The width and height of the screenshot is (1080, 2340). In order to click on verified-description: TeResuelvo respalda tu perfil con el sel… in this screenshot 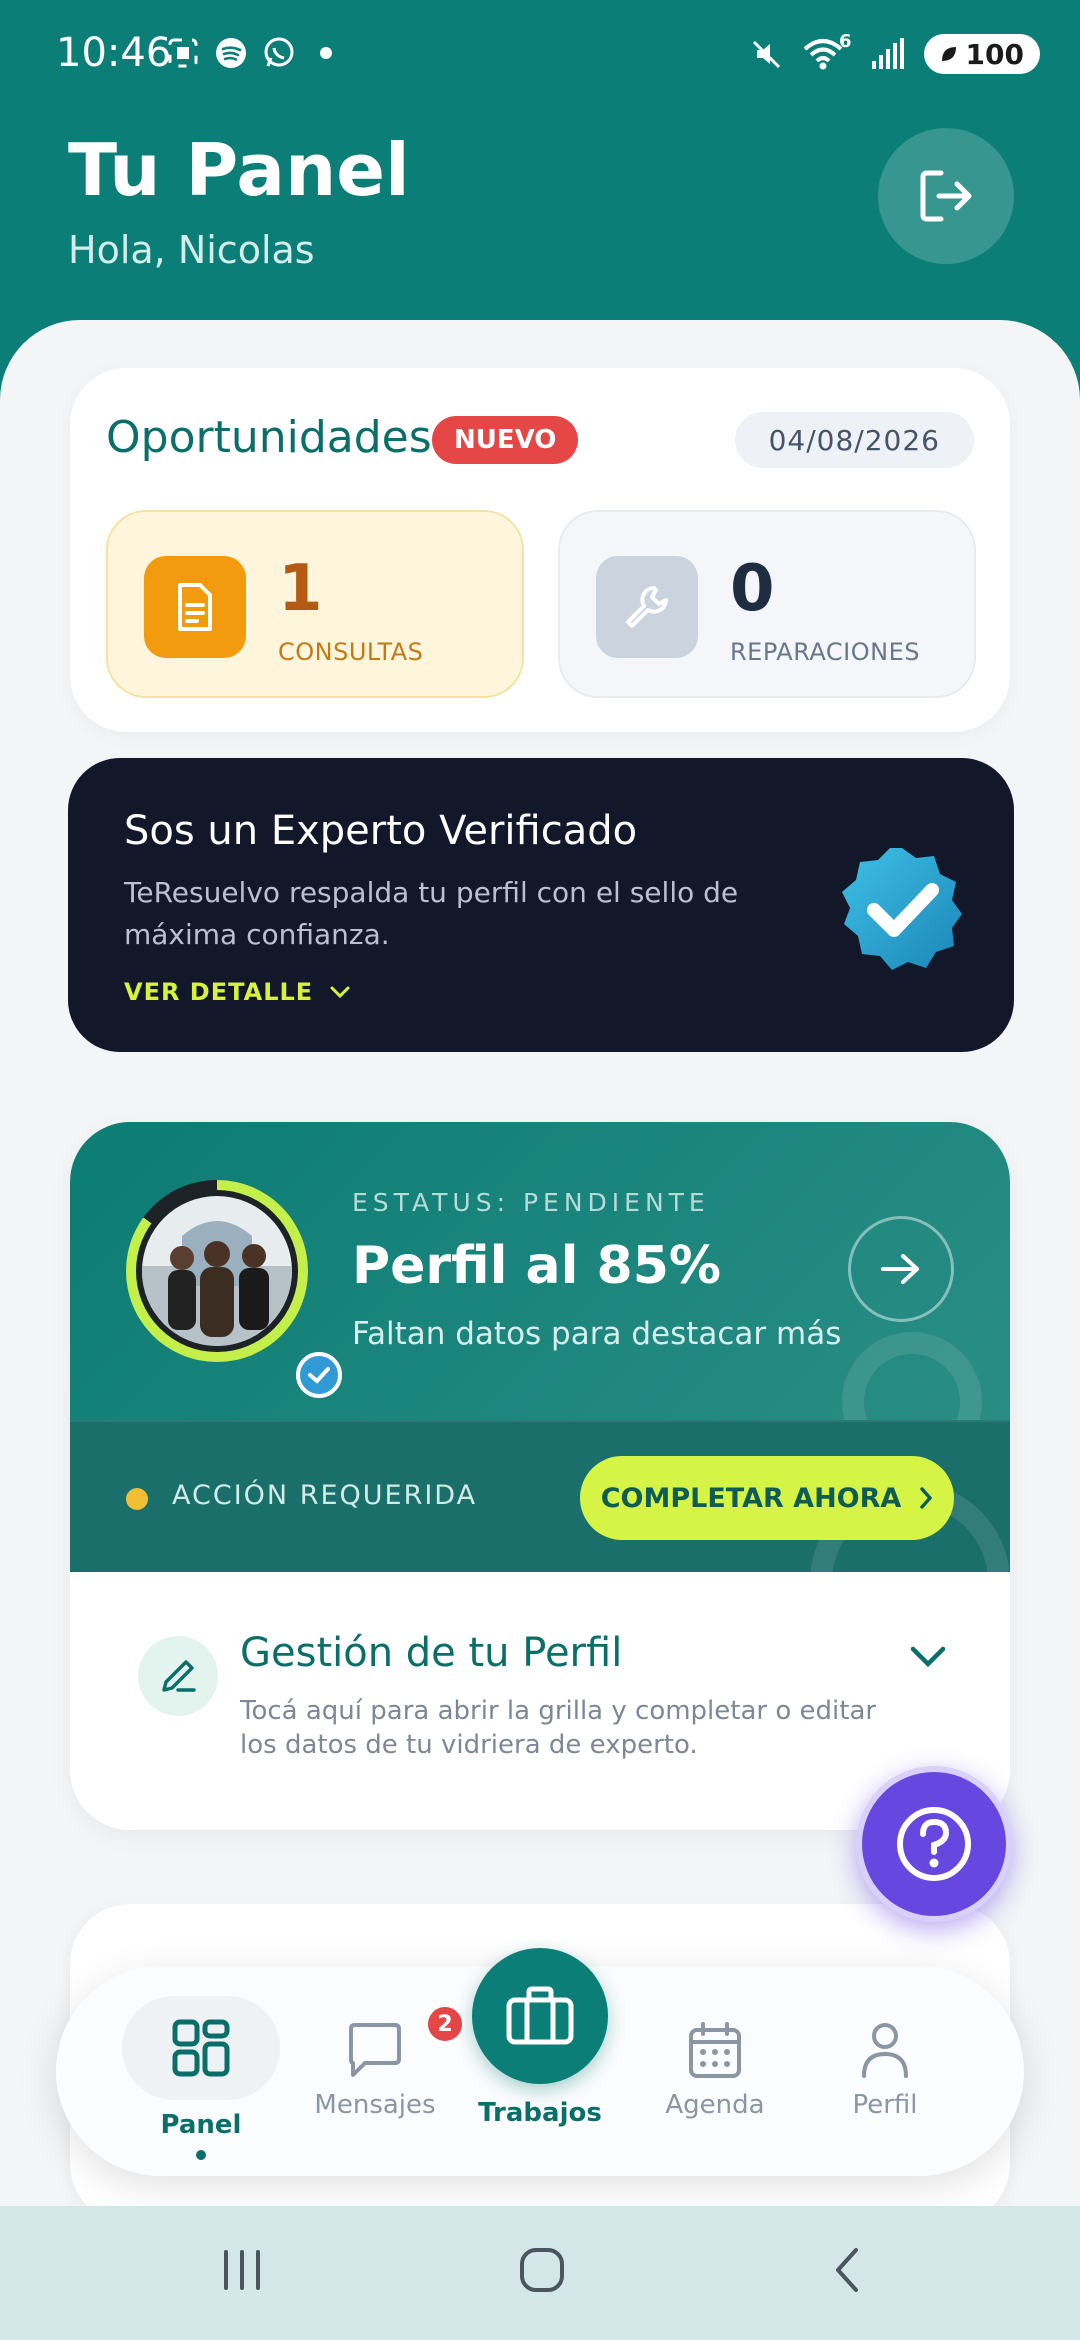, I will do `click(431, 913)`.